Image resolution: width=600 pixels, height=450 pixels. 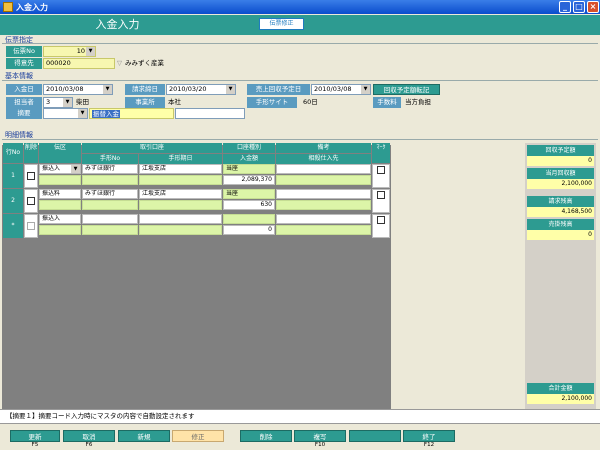 I want to click on type-value: 振込入, so click(x=51, y=168).